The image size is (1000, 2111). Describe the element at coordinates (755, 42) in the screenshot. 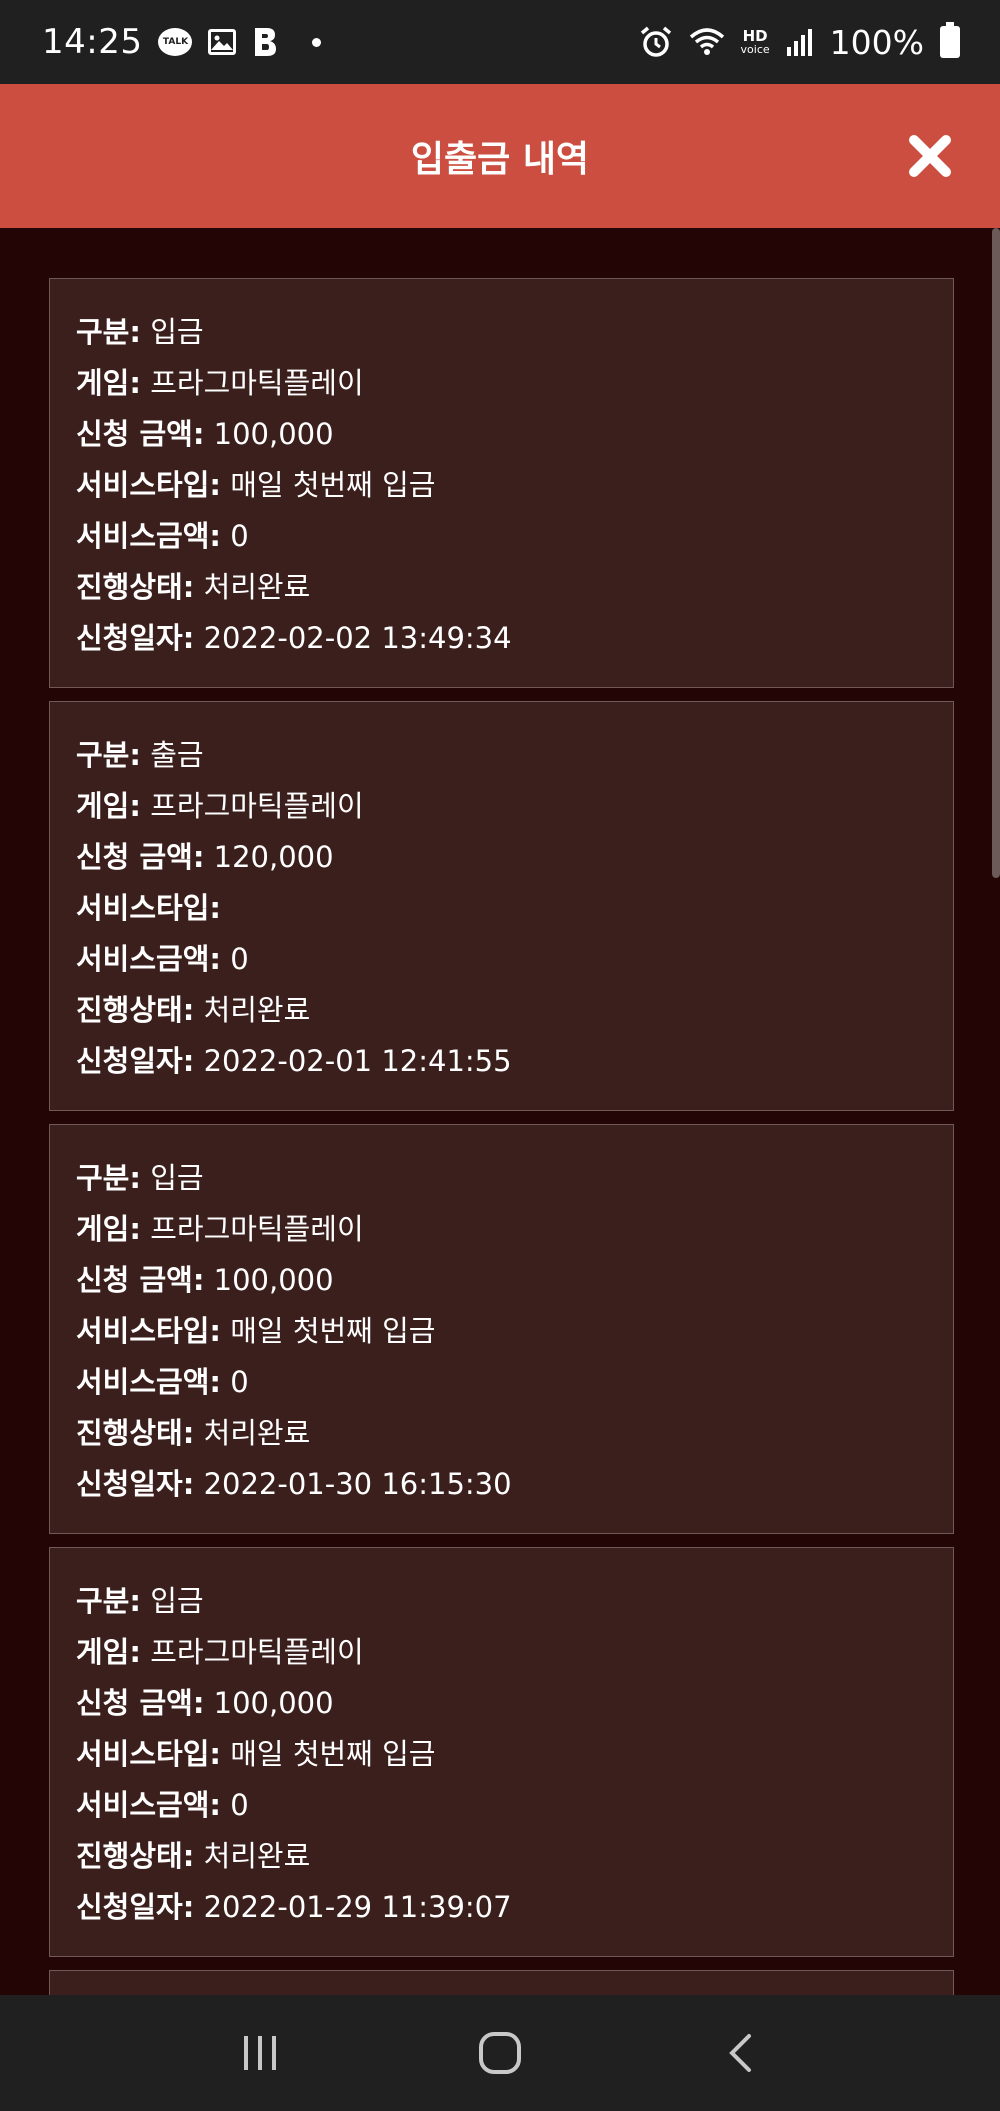

I see `hd-voice-icon: HD voice` at that location.